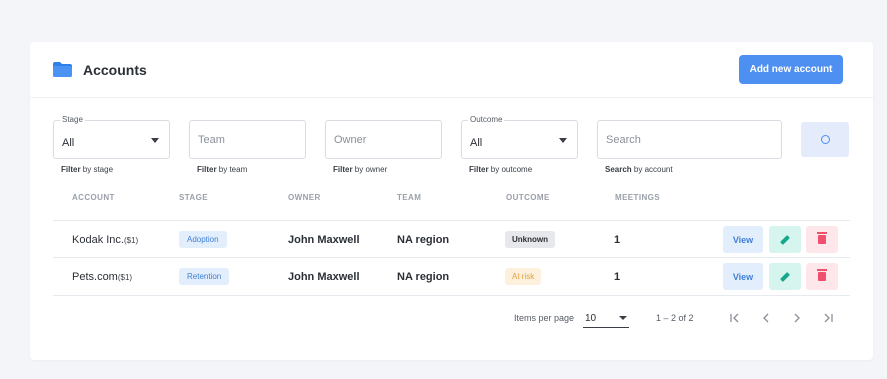  I want to click on outcome-select: Outcome All, so click(519, 137).